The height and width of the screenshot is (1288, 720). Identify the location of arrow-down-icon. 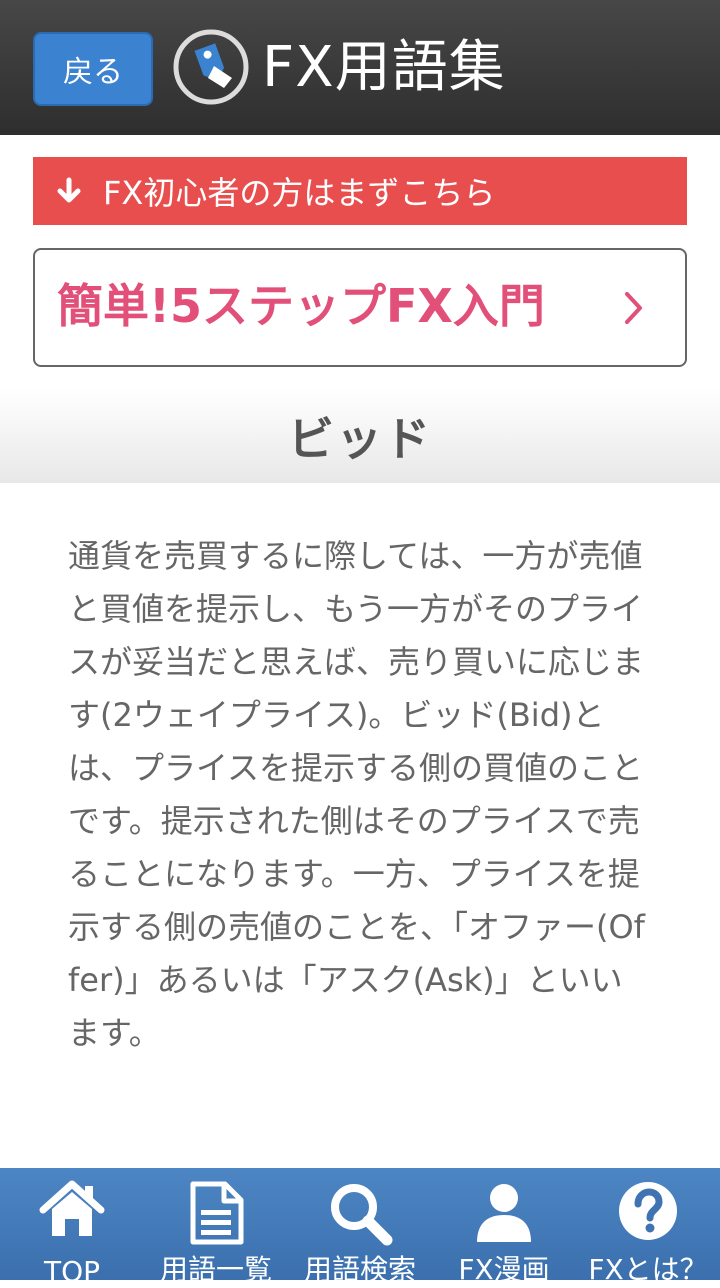
(69, 190).